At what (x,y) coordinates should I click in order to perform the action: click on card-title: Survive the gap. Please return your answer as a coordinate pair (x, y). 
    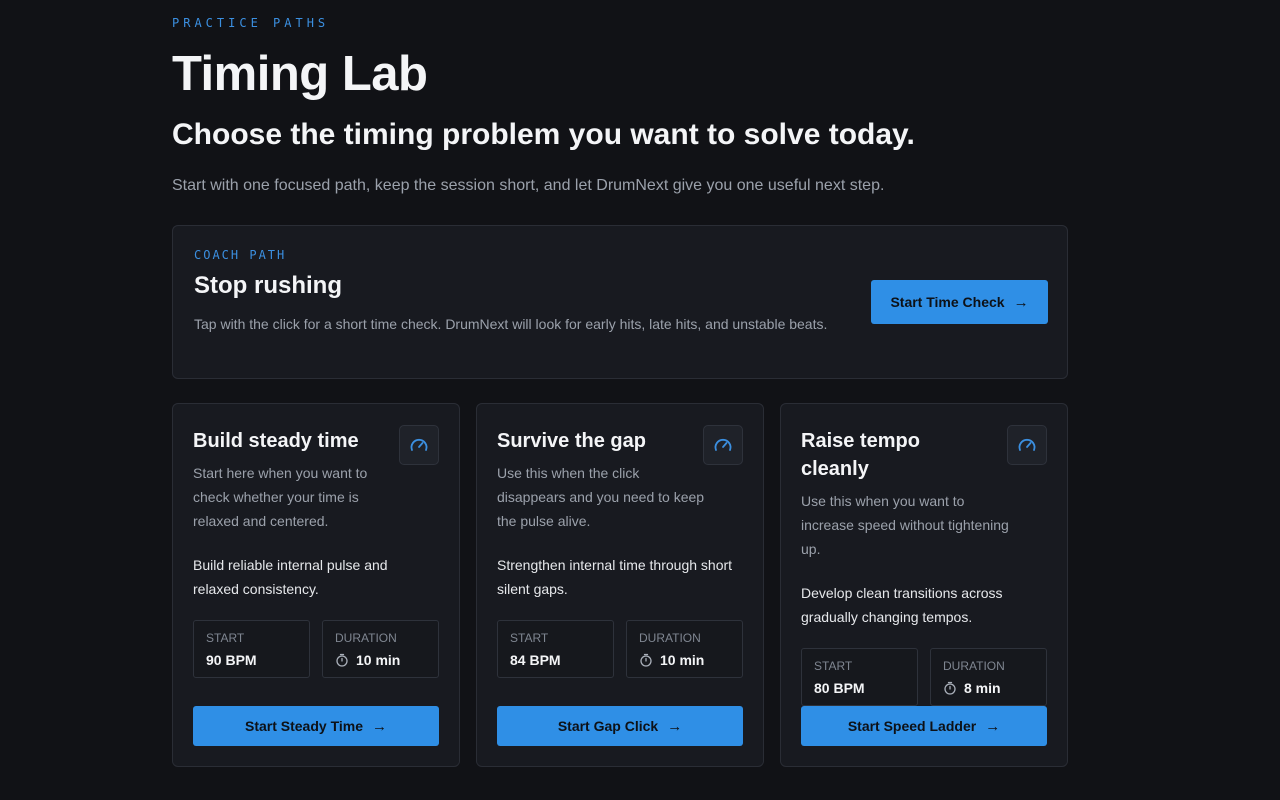
    Looking at the image, I should click on (571, 441).